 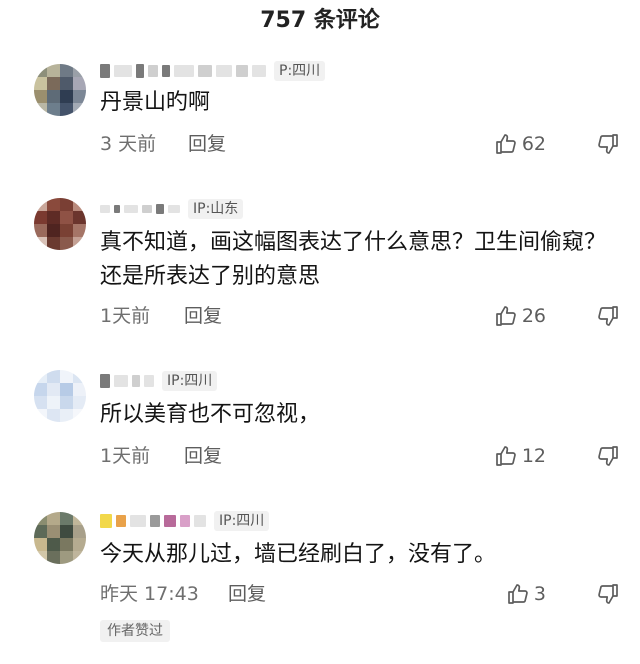 What do you see at coordinates (300, 71) in the screenshot?
I see `ip-location: P:四川` at bounding box center [300, 71].